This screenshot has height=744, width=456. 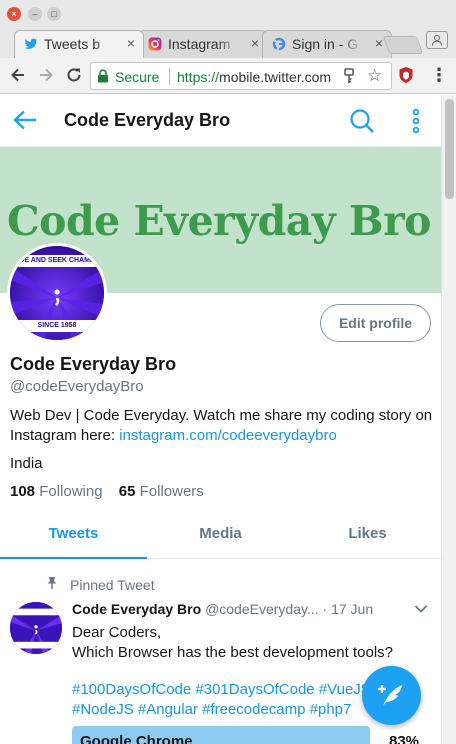 I want to click on instagram-icon, so click(x=155, y=44).